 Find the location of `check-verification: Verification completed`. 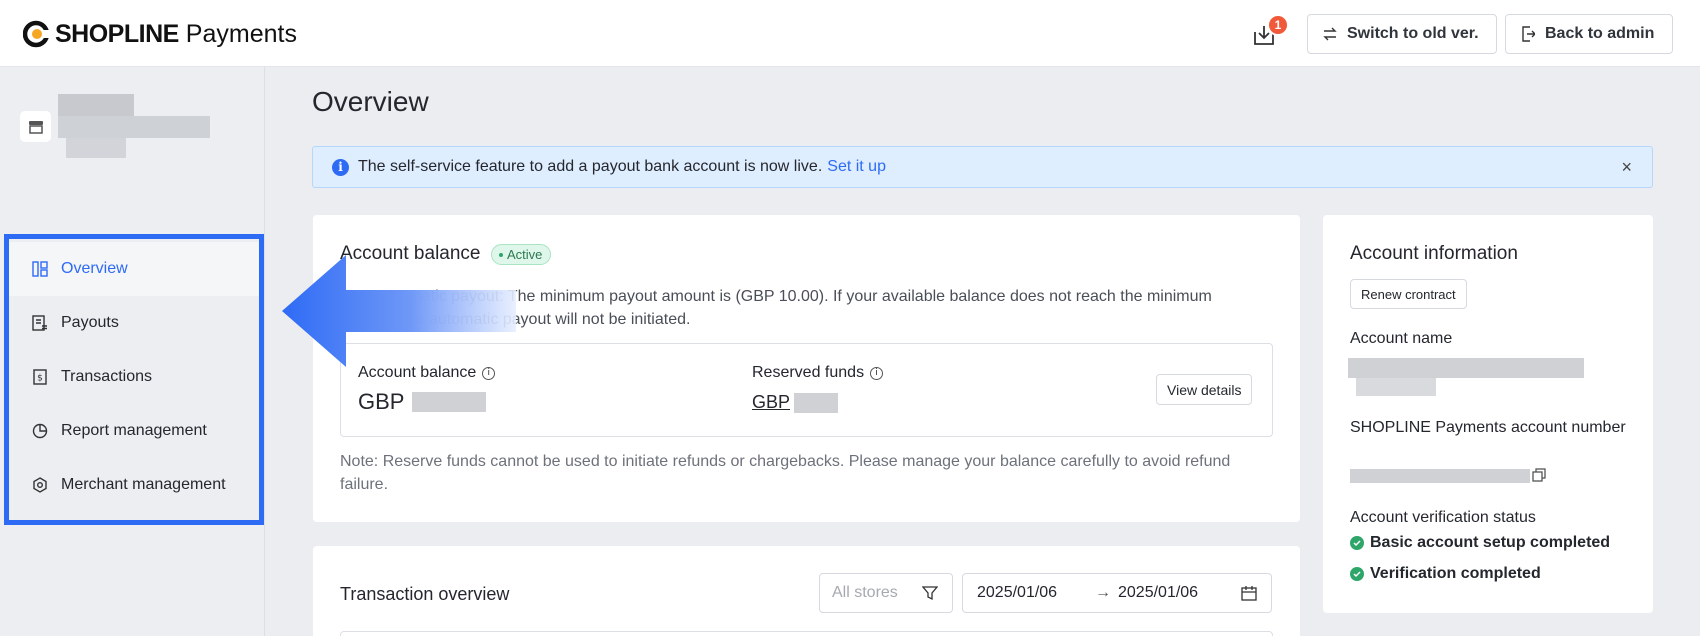

check-verification: Verification completed is located at coordinates (1445, 574).